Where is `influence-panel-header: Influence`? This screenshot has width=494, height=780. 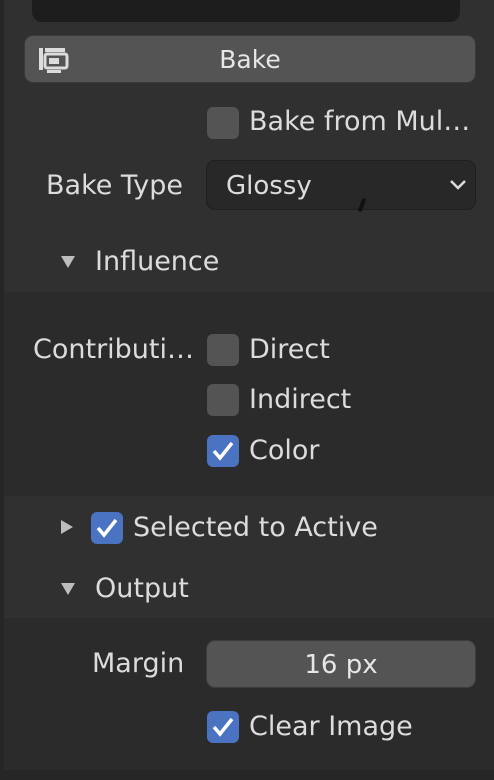 influence-panel-header: Influence is located at coordinates (157, 262).